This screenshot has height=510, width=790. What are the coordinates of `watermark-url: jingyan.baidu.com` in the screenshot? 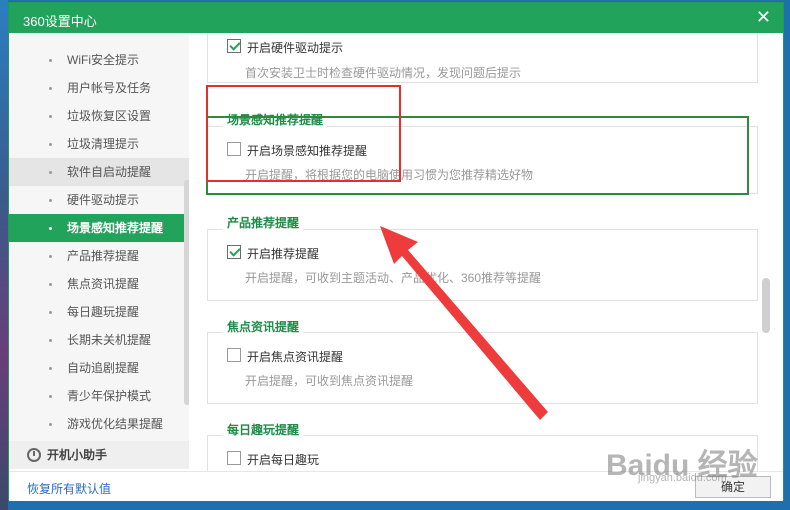 It's located at (682, 478).